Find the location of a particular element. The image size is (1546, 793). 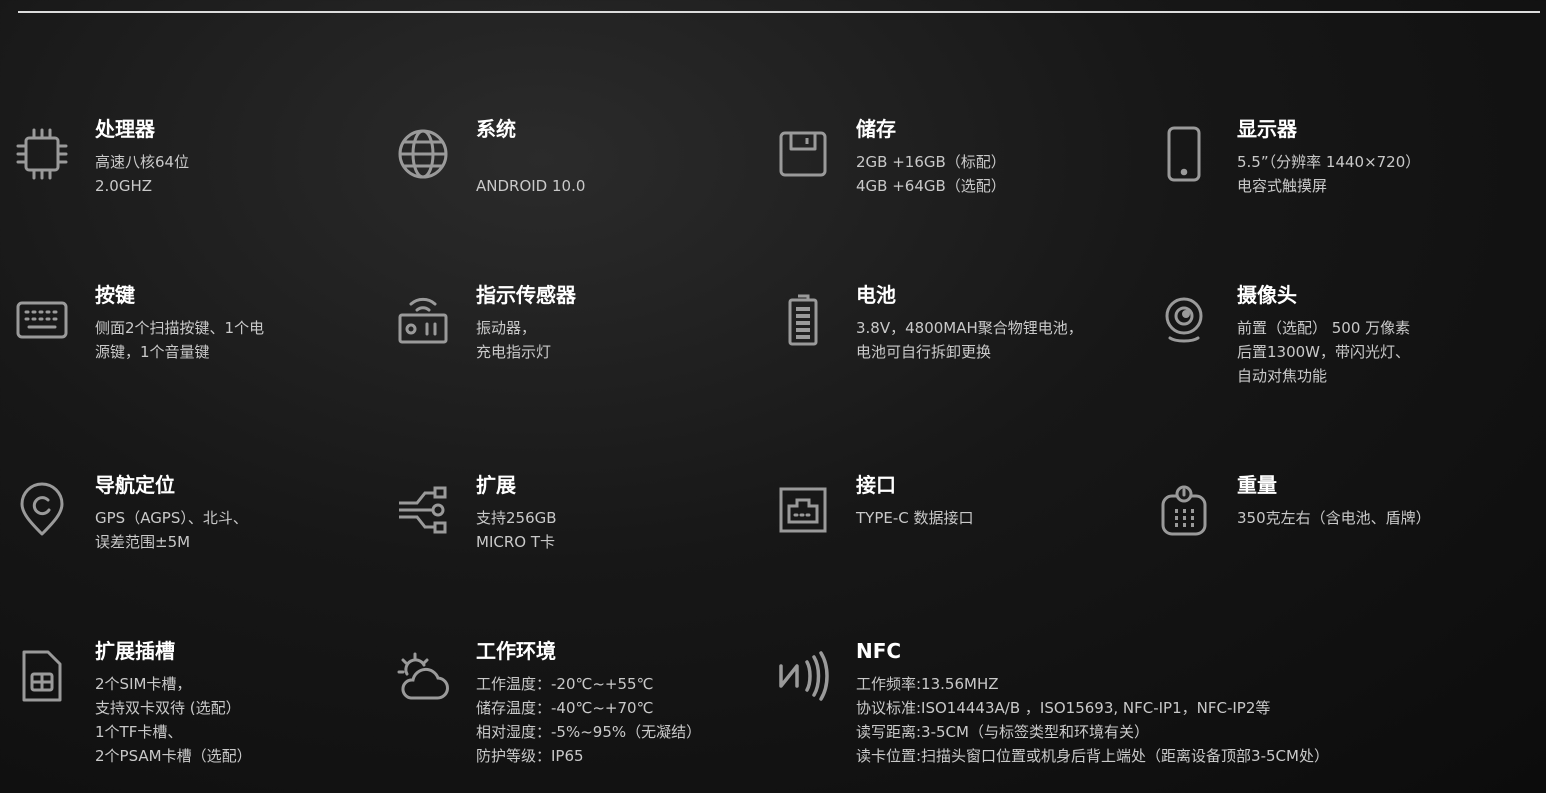

sim-card-icon is located at coordinates (42, 676).